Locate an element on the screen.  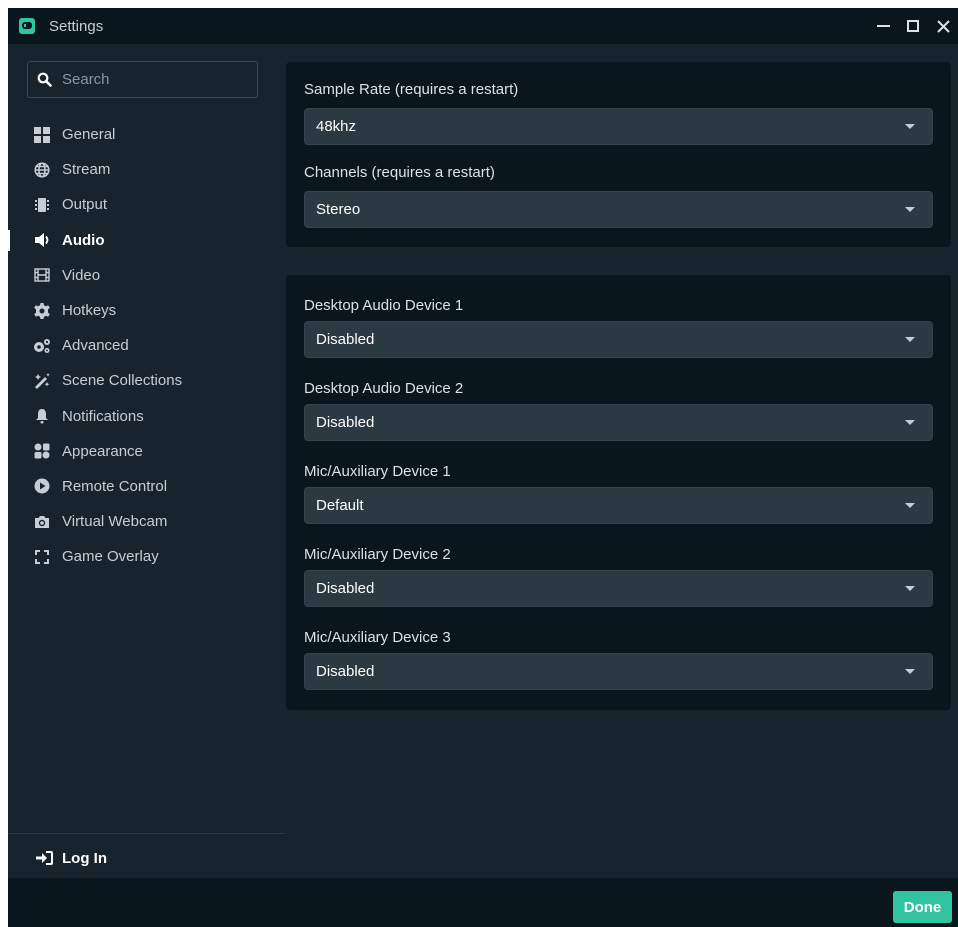
mic-aux-1-label: Mic/Auxiliary Device 1 is located at coordinates (377, 471).